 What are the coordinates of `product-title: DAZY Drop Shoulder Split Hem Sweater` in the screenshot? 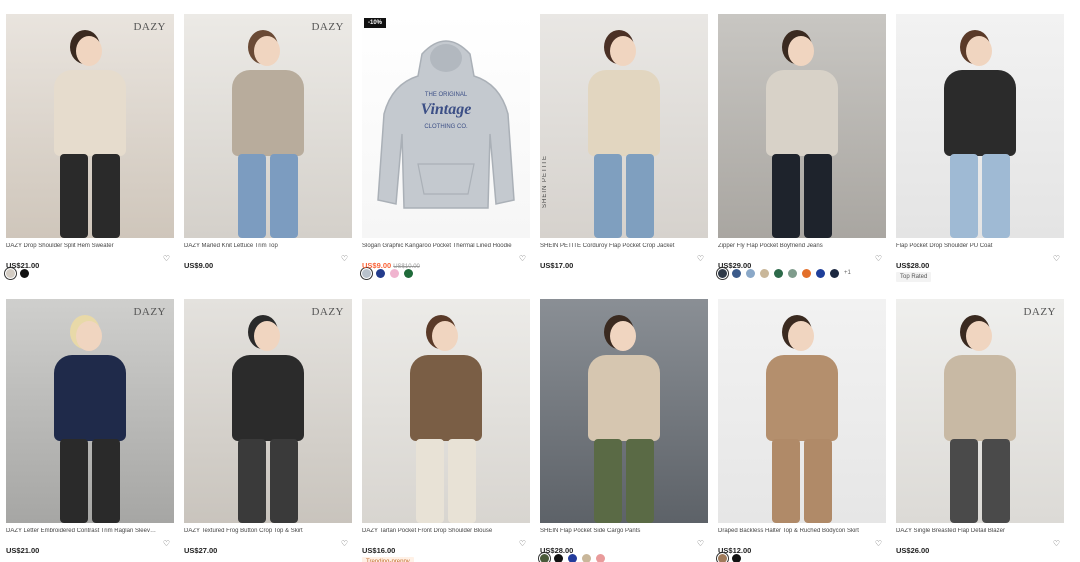 It's located at (81, 247).